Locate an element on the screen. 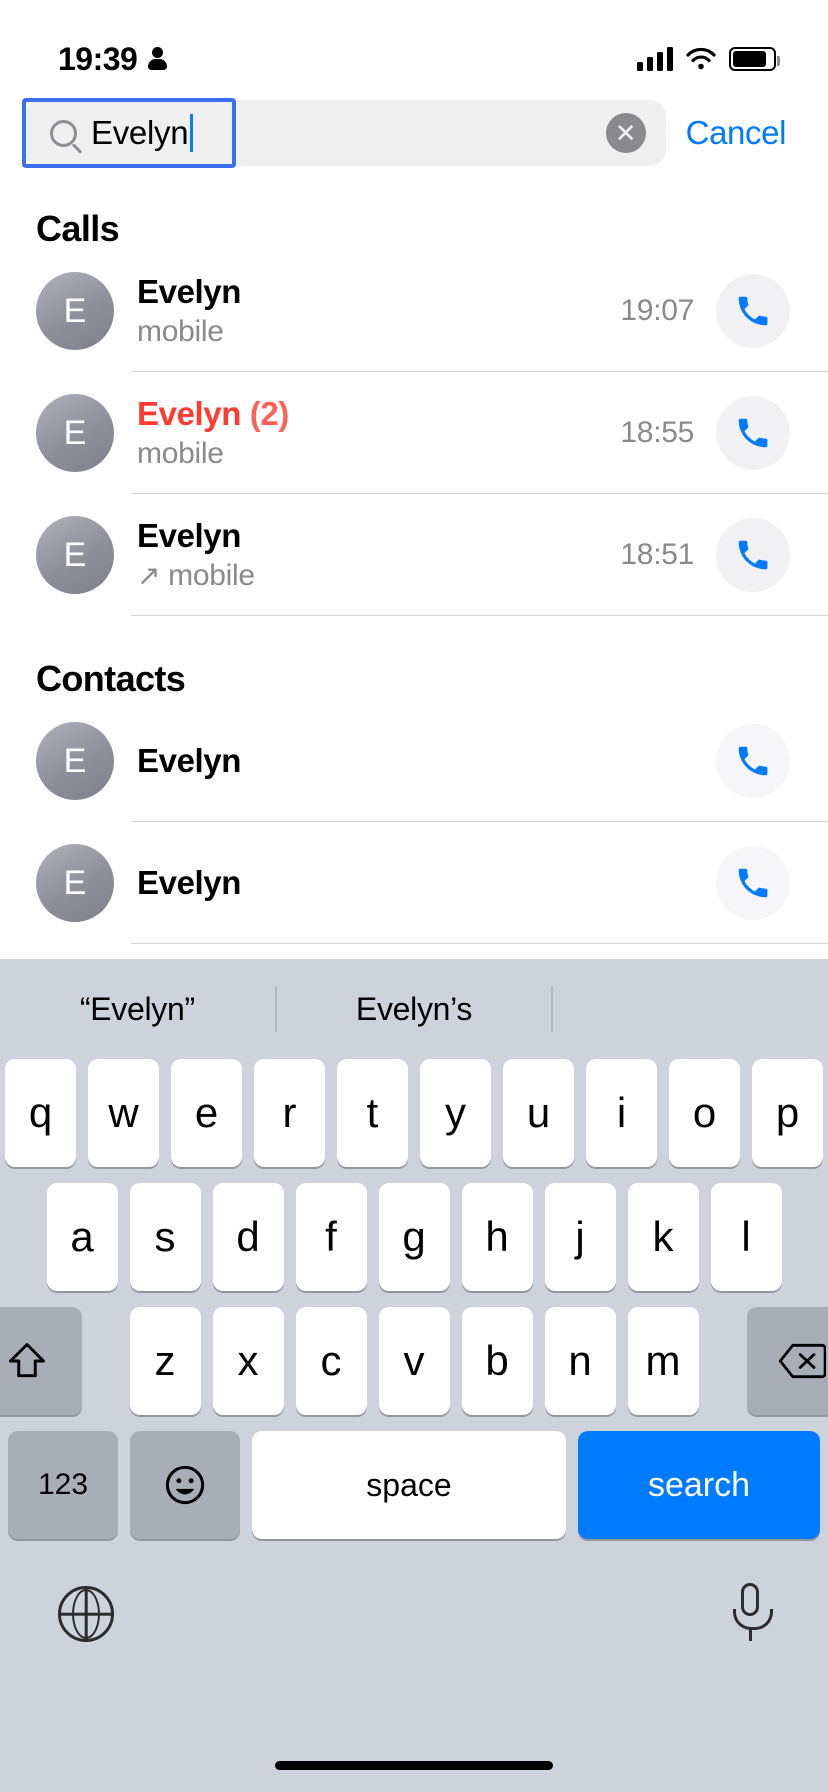  emoji-icon is located at coordinates (185, 1485).